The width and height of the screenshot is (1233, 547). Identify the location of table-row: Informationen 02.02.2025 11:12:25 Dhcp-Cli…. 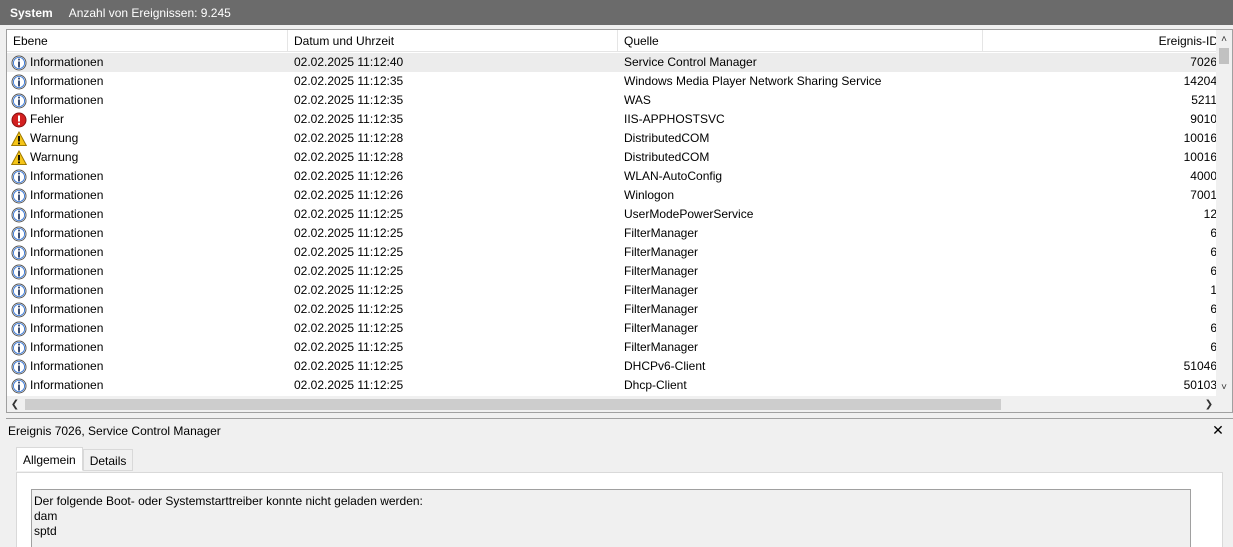
(612, 385).